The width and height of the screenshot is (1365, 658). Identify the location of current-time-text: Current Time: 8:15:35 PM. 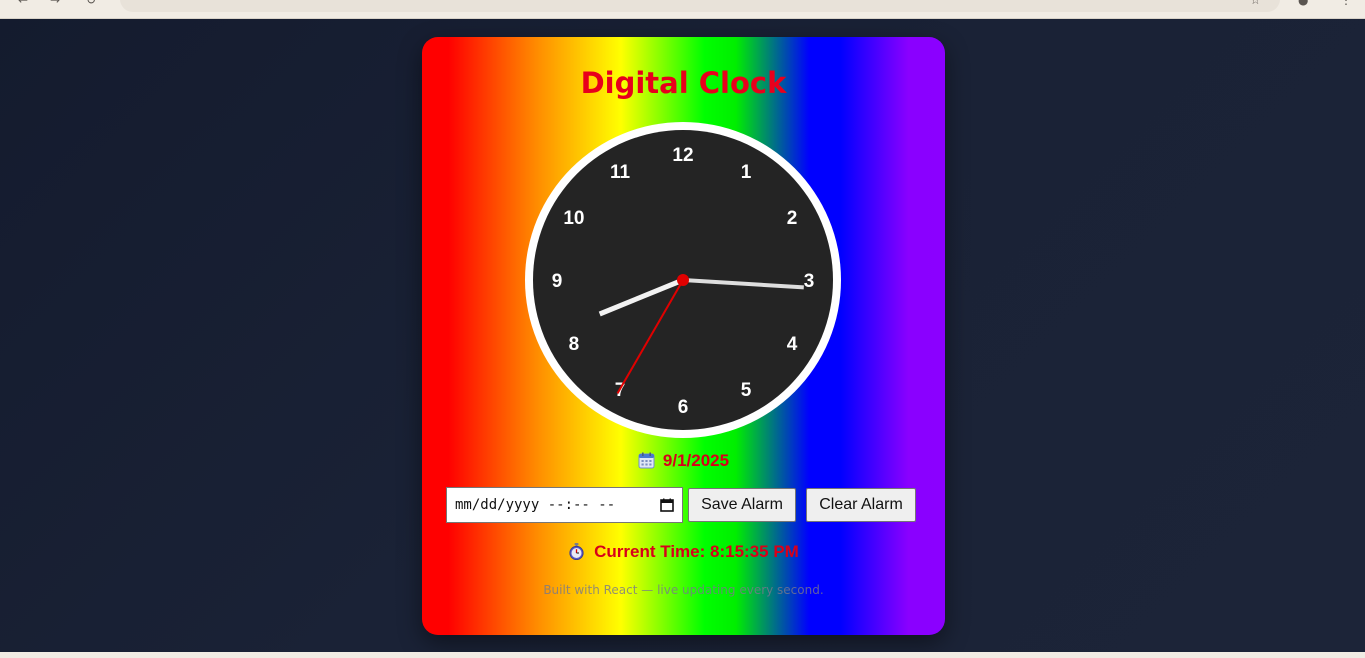
(696, 551).